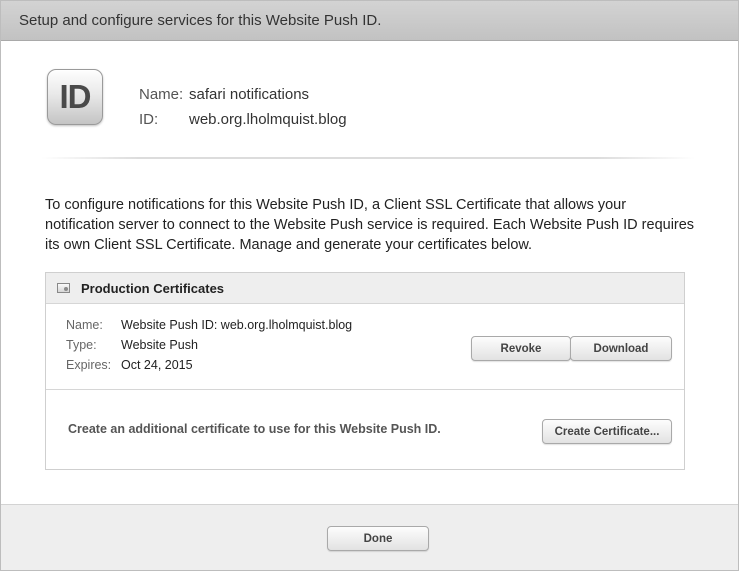 The width and height of the screenshot is (741, 573). Describe the element at coordinates (378, 538) in the screenshot. I see `done-button: Done` at that location.